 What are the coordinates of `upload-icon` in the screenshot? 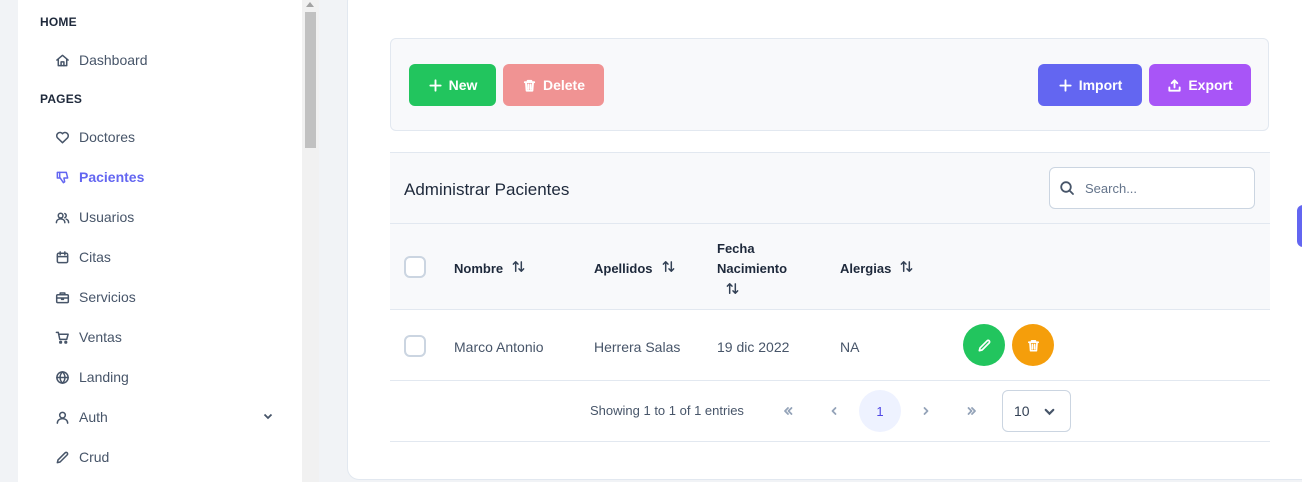 It's located at (1174, 85).